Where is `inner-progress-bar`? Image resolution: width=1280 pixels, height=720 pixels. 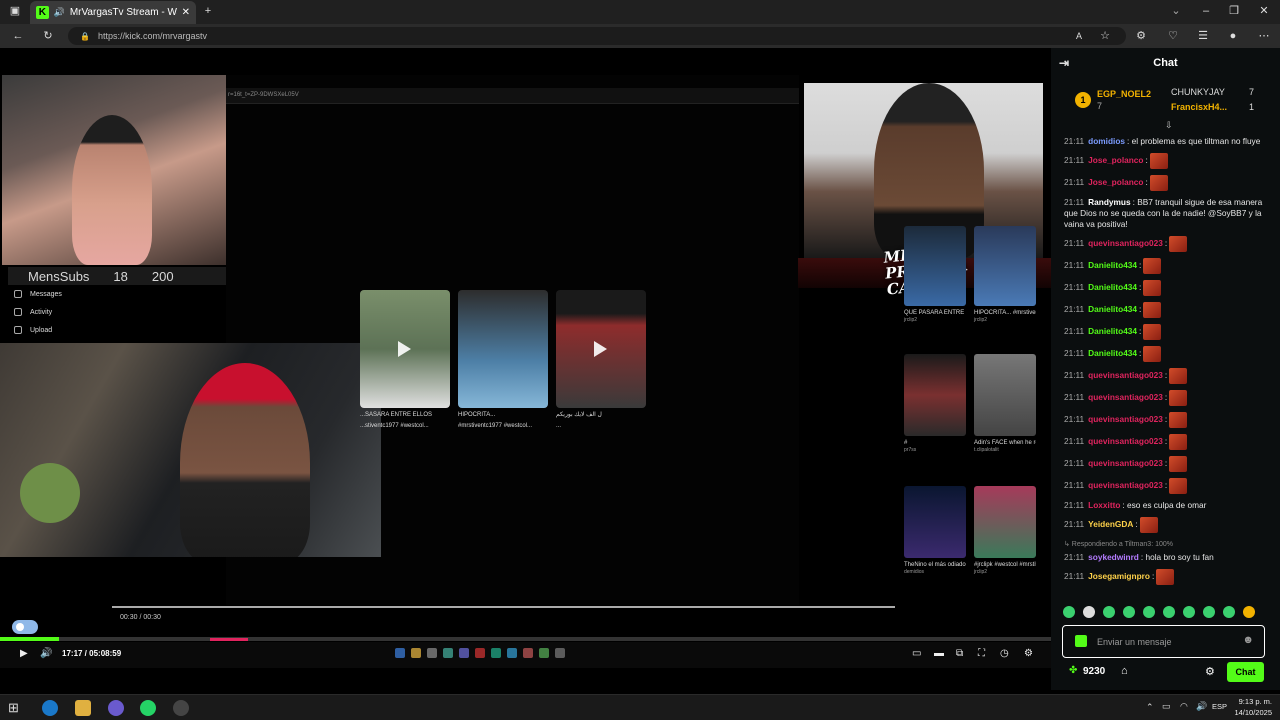
inner-progress-bar is located at coordinates (503, 607).